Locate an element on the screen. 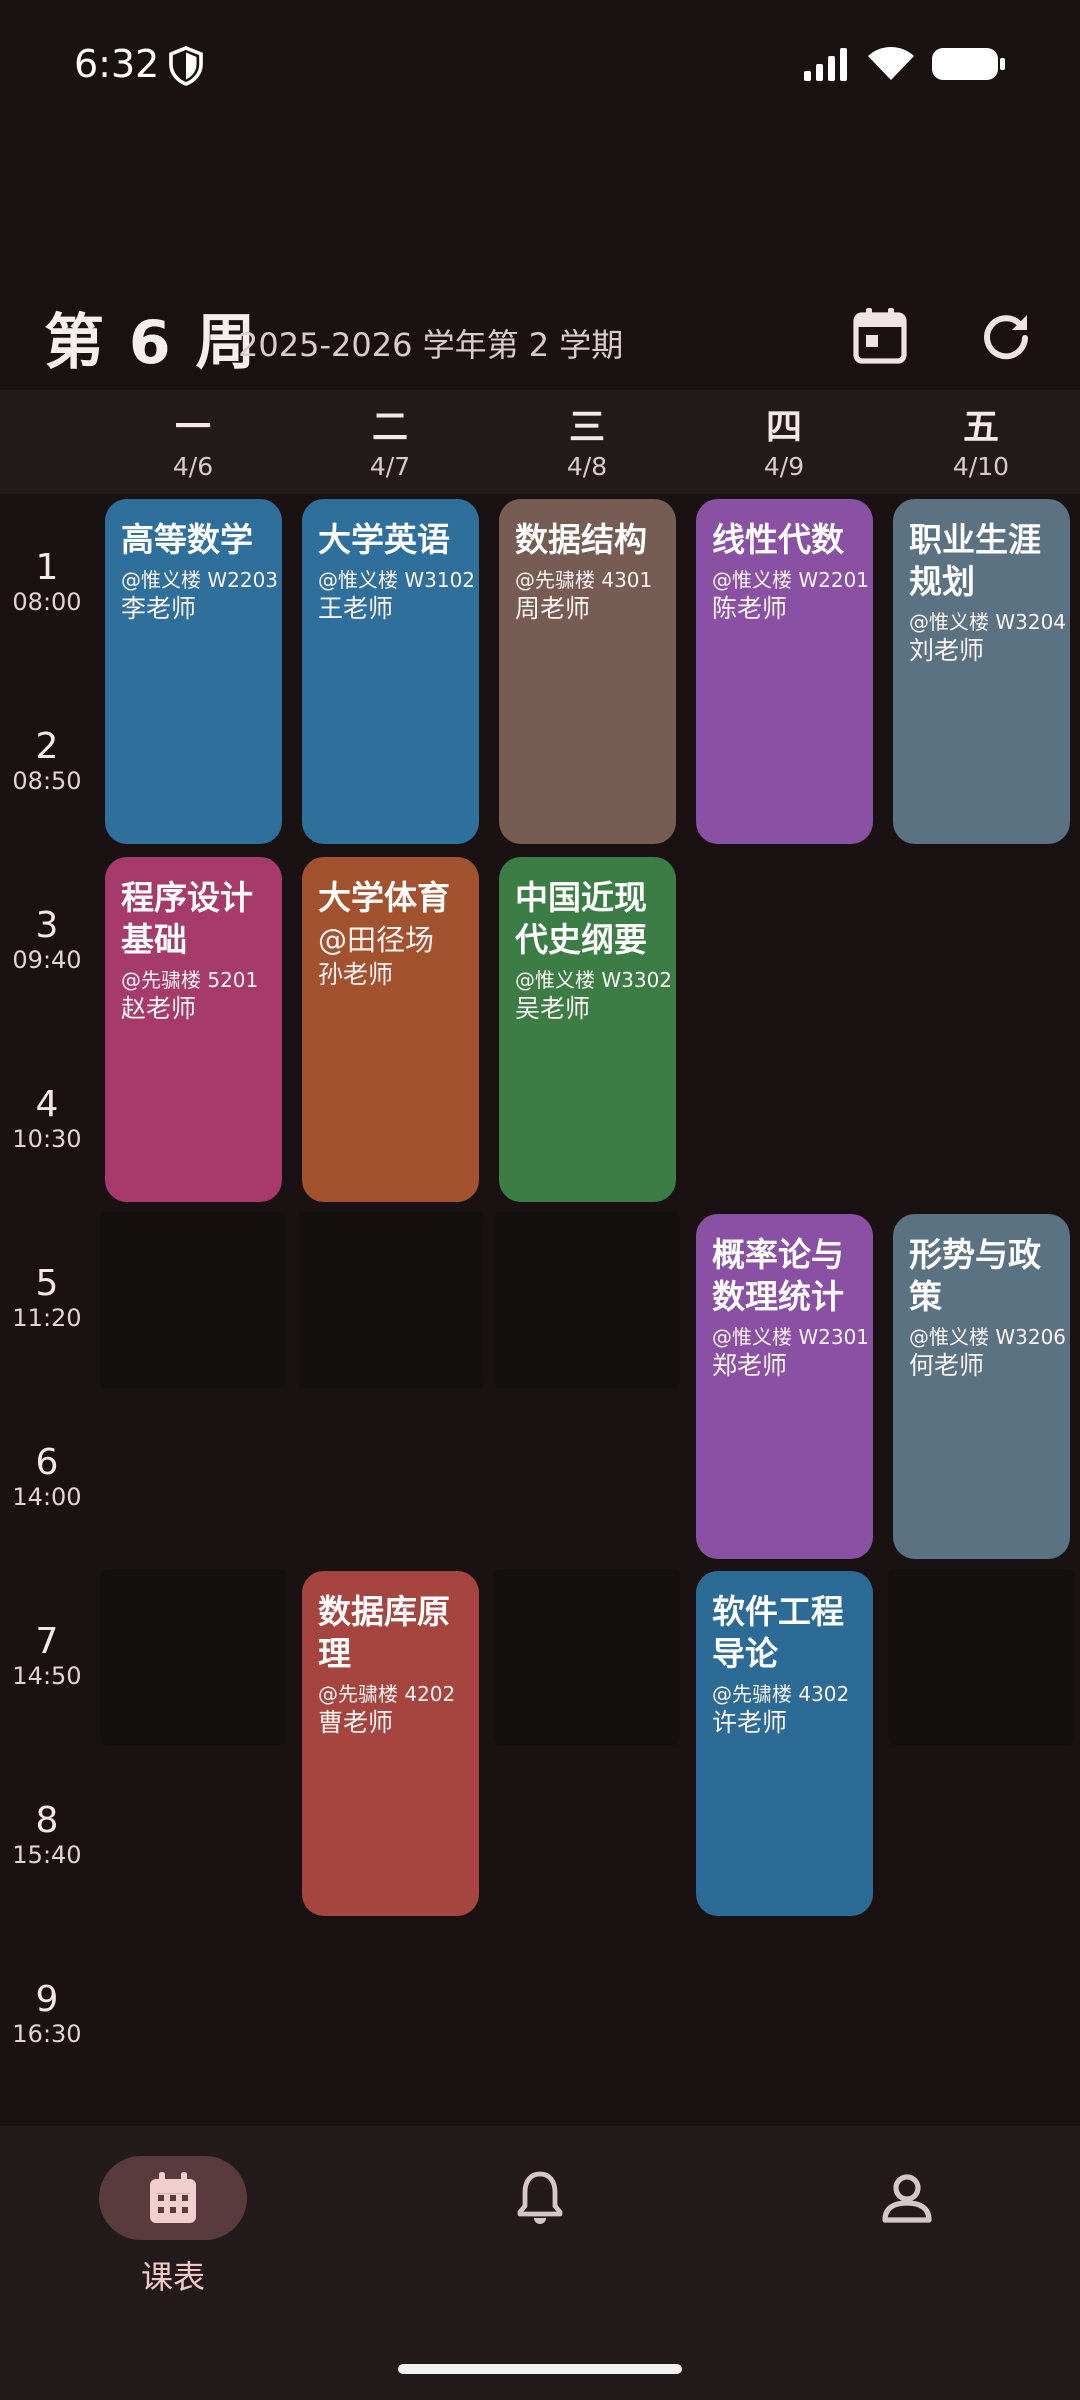 The image size is (1080, 2400). status-bar: 6:32 is located at coordinates (540, 65).